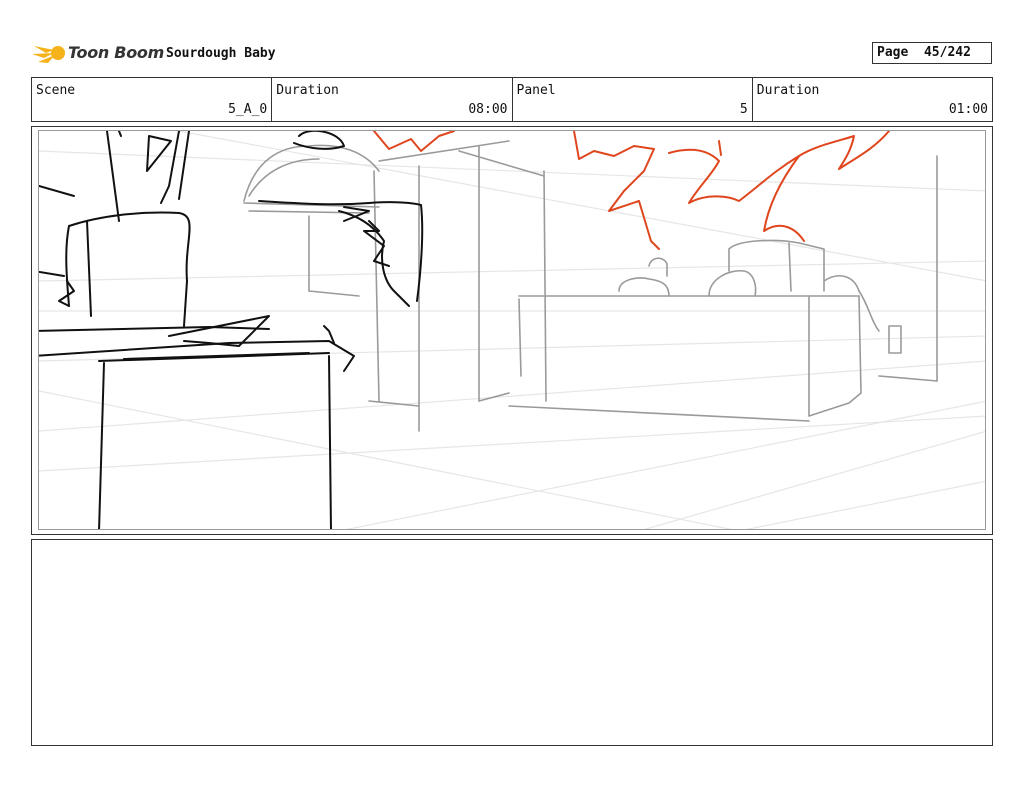  What do you see at coordinates (893, 52) in the screenshot?
I see `page-label: Page` at bounding box center [893, 52].